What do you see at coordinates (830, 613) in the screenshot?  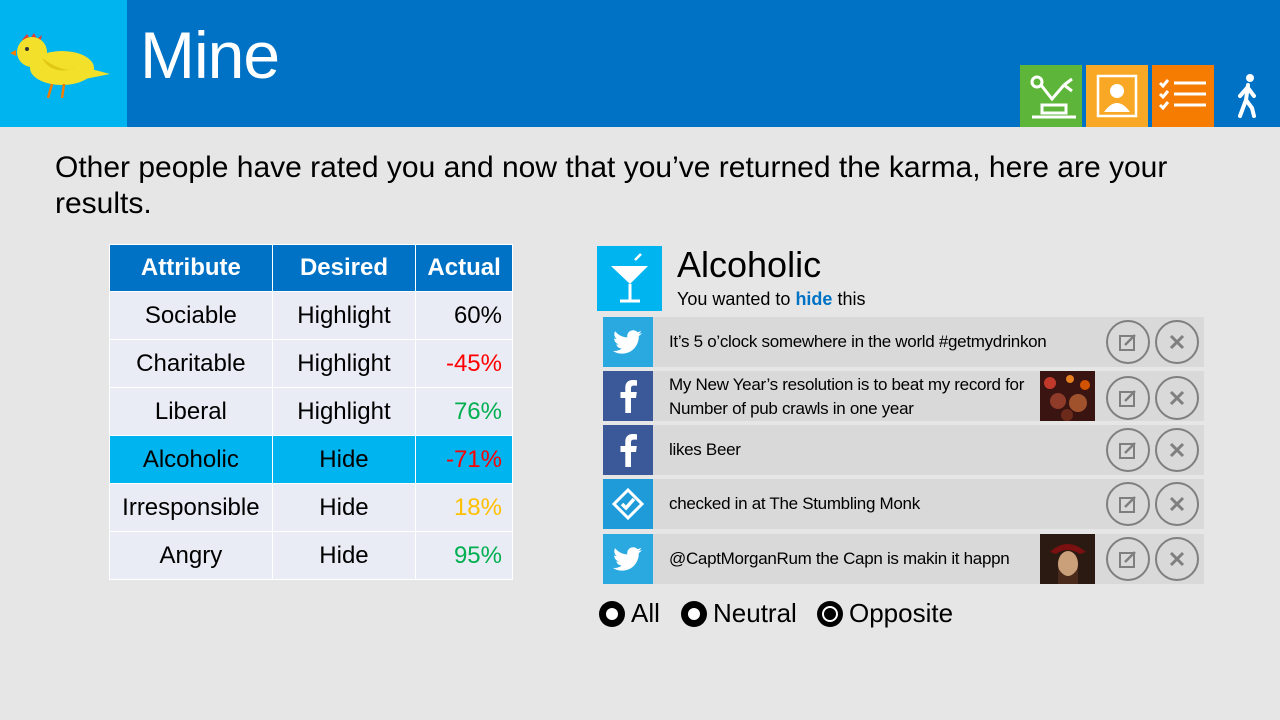 I see `radio-selected-icon` at bounding box center [830, 613].